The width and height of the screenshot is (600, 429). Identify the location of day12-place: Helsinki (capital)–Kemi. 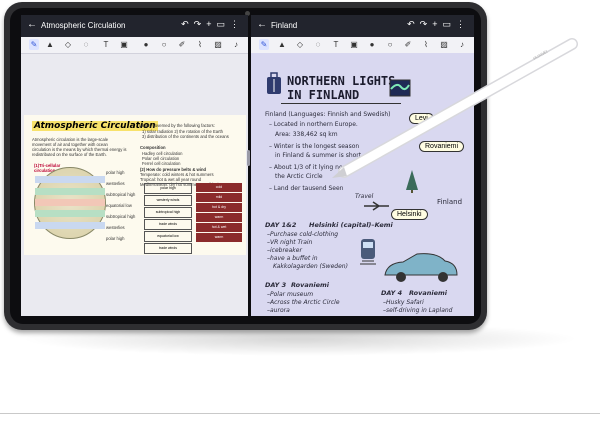
(351, 225).